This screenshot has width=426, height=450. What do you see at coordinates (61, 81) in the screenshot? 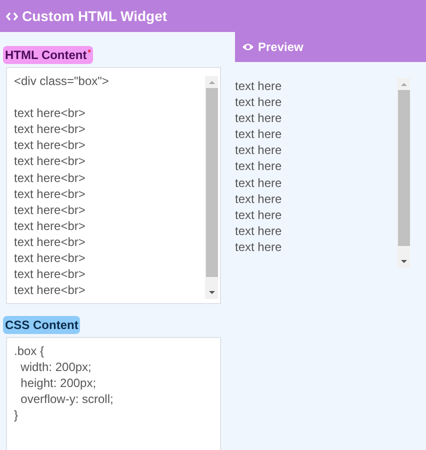
I see `code-line: <div class="box">` at bounding box center [61, 81].